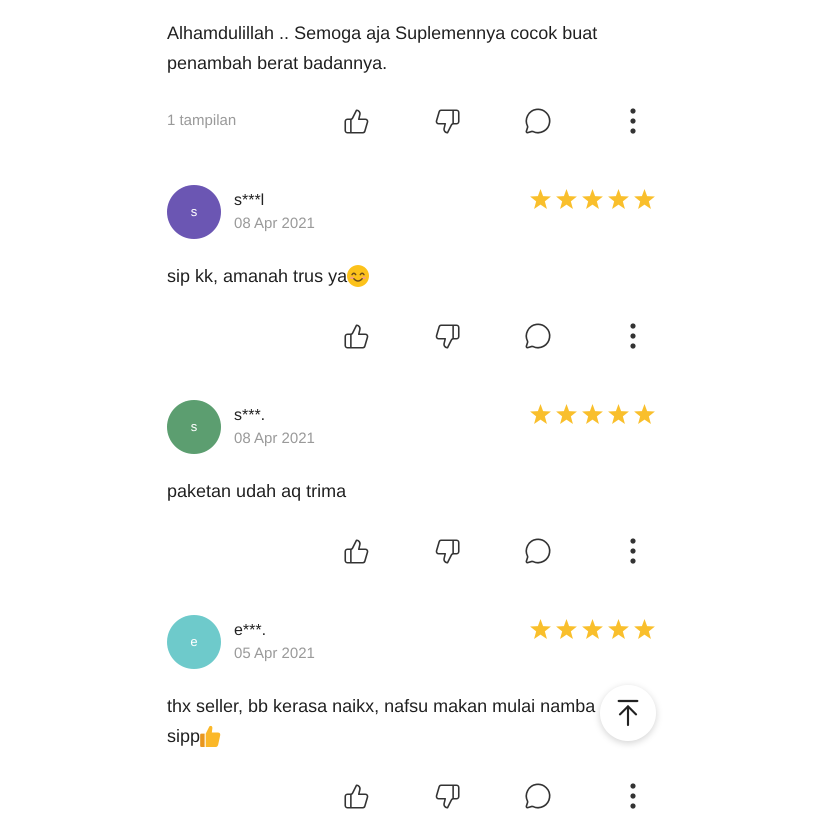 The image size is (839, 839). I want to click on reviewer-name: e***., so click(251, 631).